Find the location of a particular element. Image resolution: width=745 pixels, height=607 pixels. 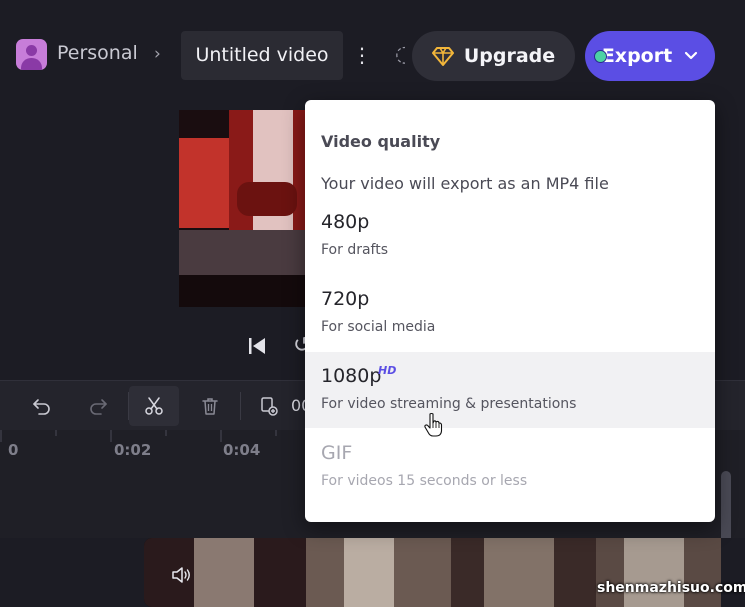

option-720p: 720p For social media is located at coordinates (510, 313).